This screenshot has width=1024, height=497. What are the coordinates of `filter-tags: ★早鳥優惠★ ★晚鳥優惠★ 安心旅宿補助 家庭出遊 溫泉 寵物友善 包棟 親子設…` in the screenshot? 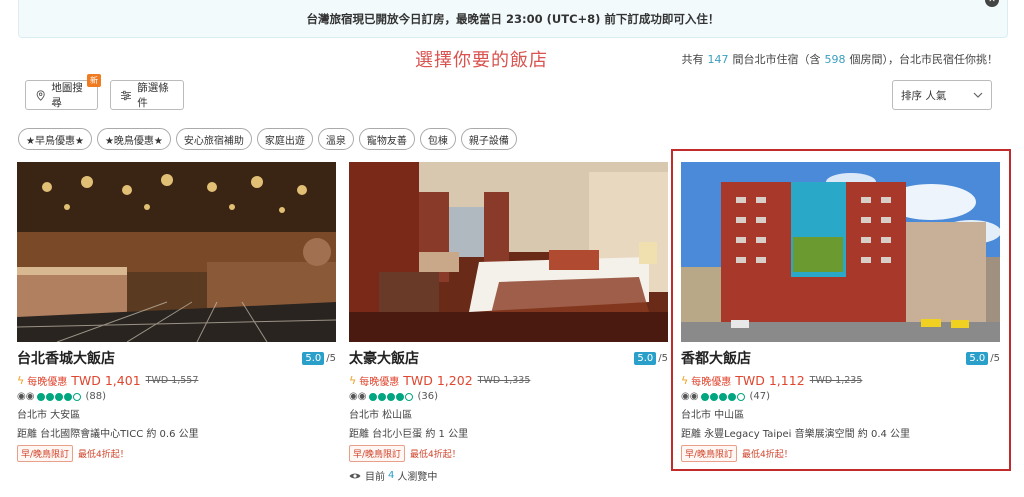 It's located at (267, 139).